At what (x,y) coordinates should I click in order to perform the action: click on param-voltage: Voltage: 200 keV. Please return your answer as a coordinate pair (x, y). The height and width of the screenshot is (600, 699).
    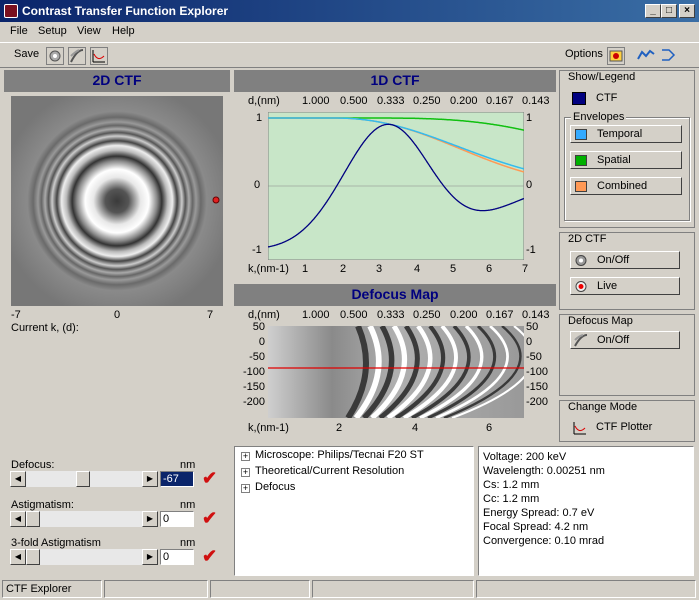
    Looking at the image, I should click on (525, 457).